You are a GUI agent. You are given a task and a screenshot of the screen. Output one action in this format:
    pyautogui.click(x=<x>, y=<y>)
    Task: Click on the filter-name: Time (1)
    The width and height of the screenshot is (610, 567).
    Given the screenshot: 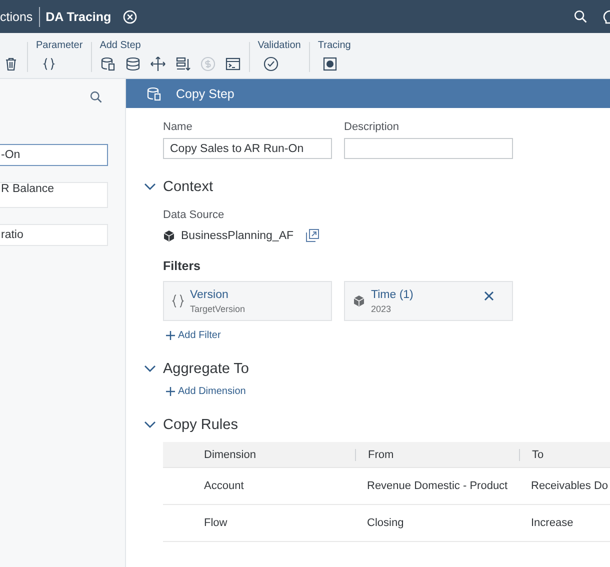 What is the action you would take?
    pyautogui.click(x=392, y=294)
    